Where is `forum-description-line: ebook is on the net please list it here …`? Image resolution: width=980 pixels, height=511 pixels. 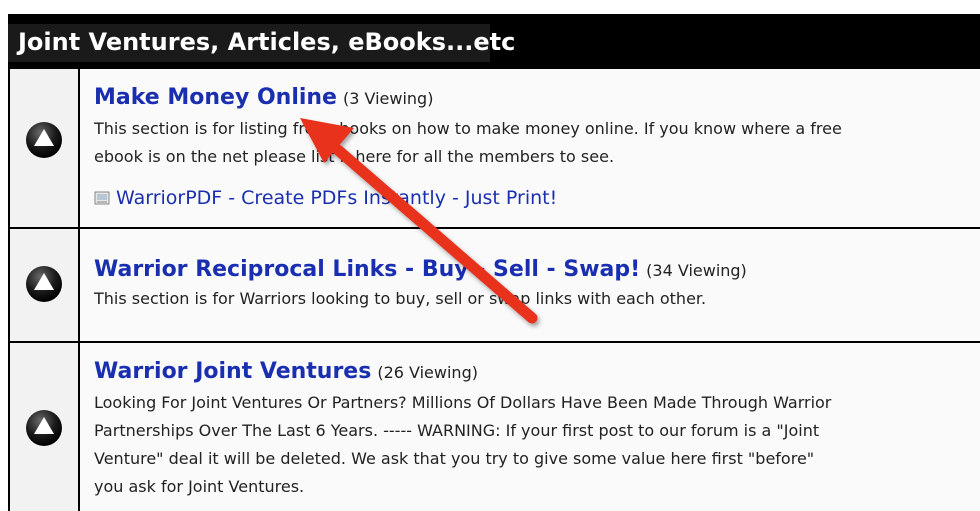 forum-description-line: ebook is on the net please list it here … is located at coordinates (354, 156).